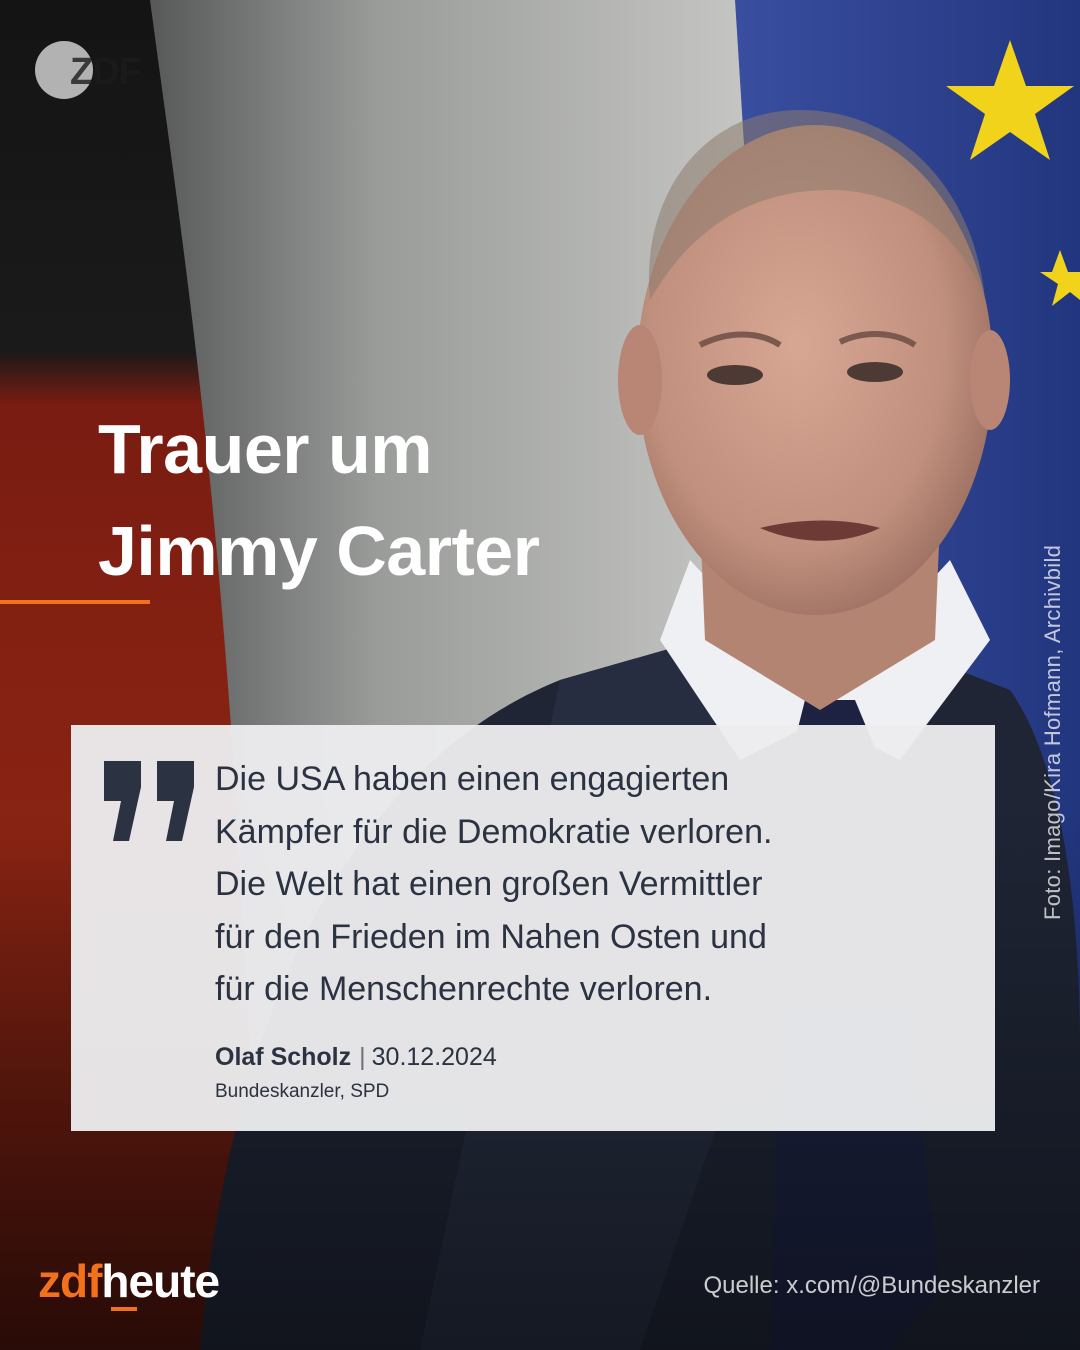 This screenshot has width=1080, height=1350. I want to click on zdfheute-logo: zdfheute, so click(129, 1284).